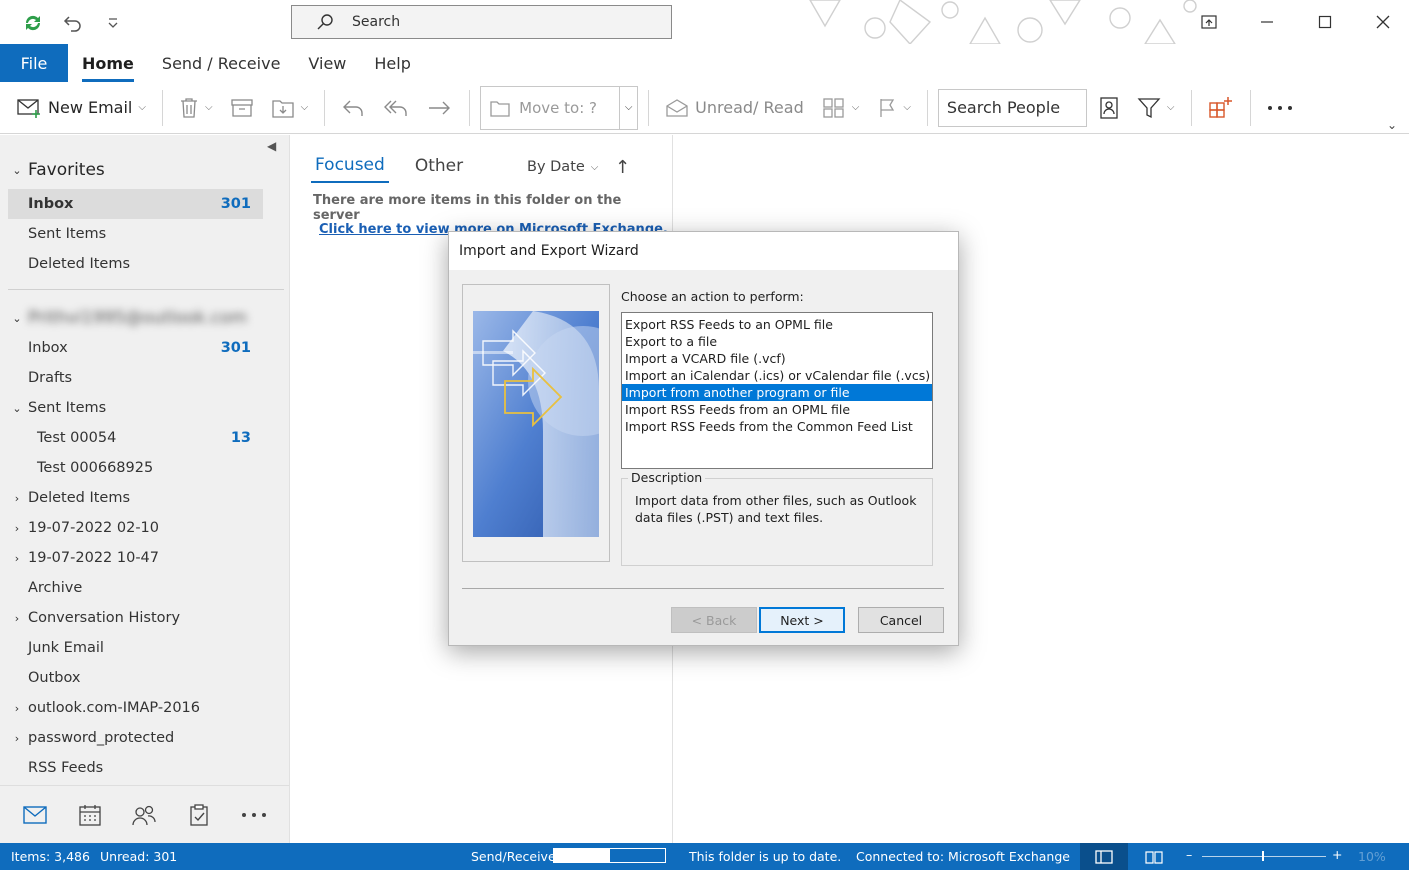 This screenshot has width=1409, height=870. What do you see at coordinates (254, 815) in the screenshot?
I see `more-apps-icon` at bounding box center [254, 815].